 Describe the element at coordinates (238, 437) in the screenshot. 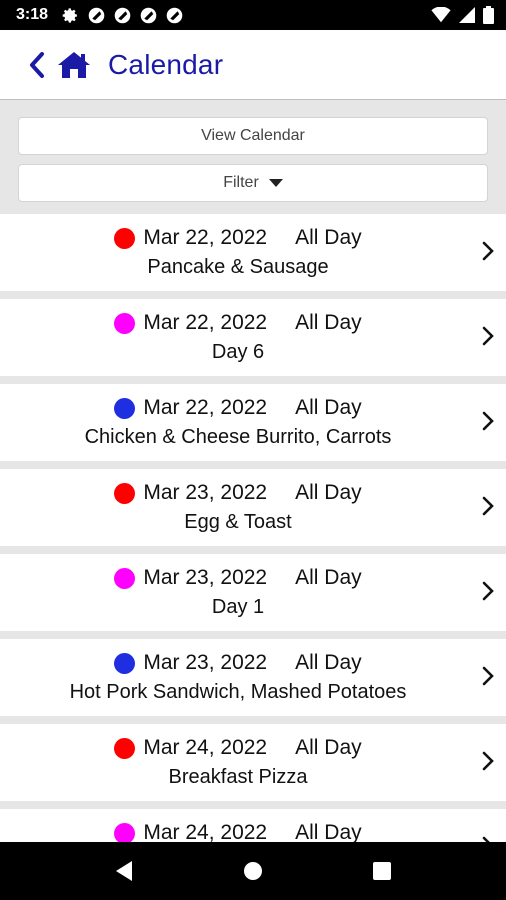

I see `event-title: Chicken & Cheese Burrito, Carrots` at that location.